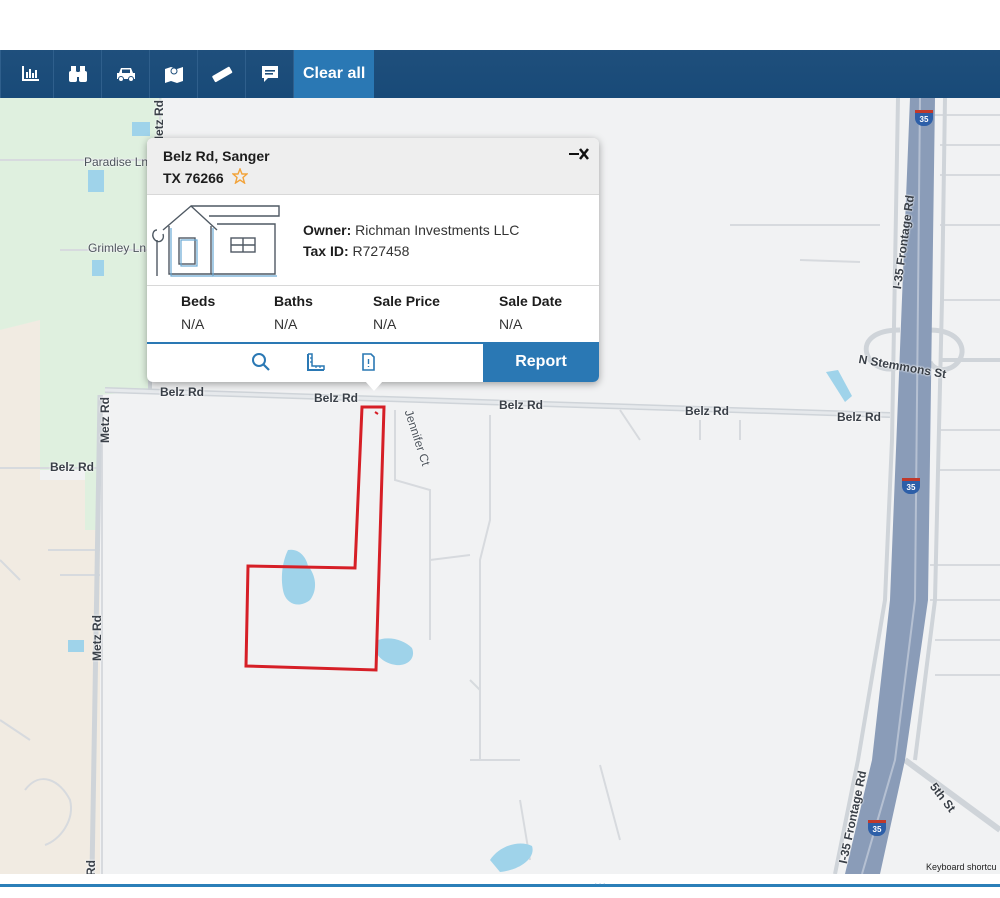 The height and width of the screenshot is (898, 1000). Describe the element at coordinates (216, 241) in the screenshot. I see `house-icon` at that location.